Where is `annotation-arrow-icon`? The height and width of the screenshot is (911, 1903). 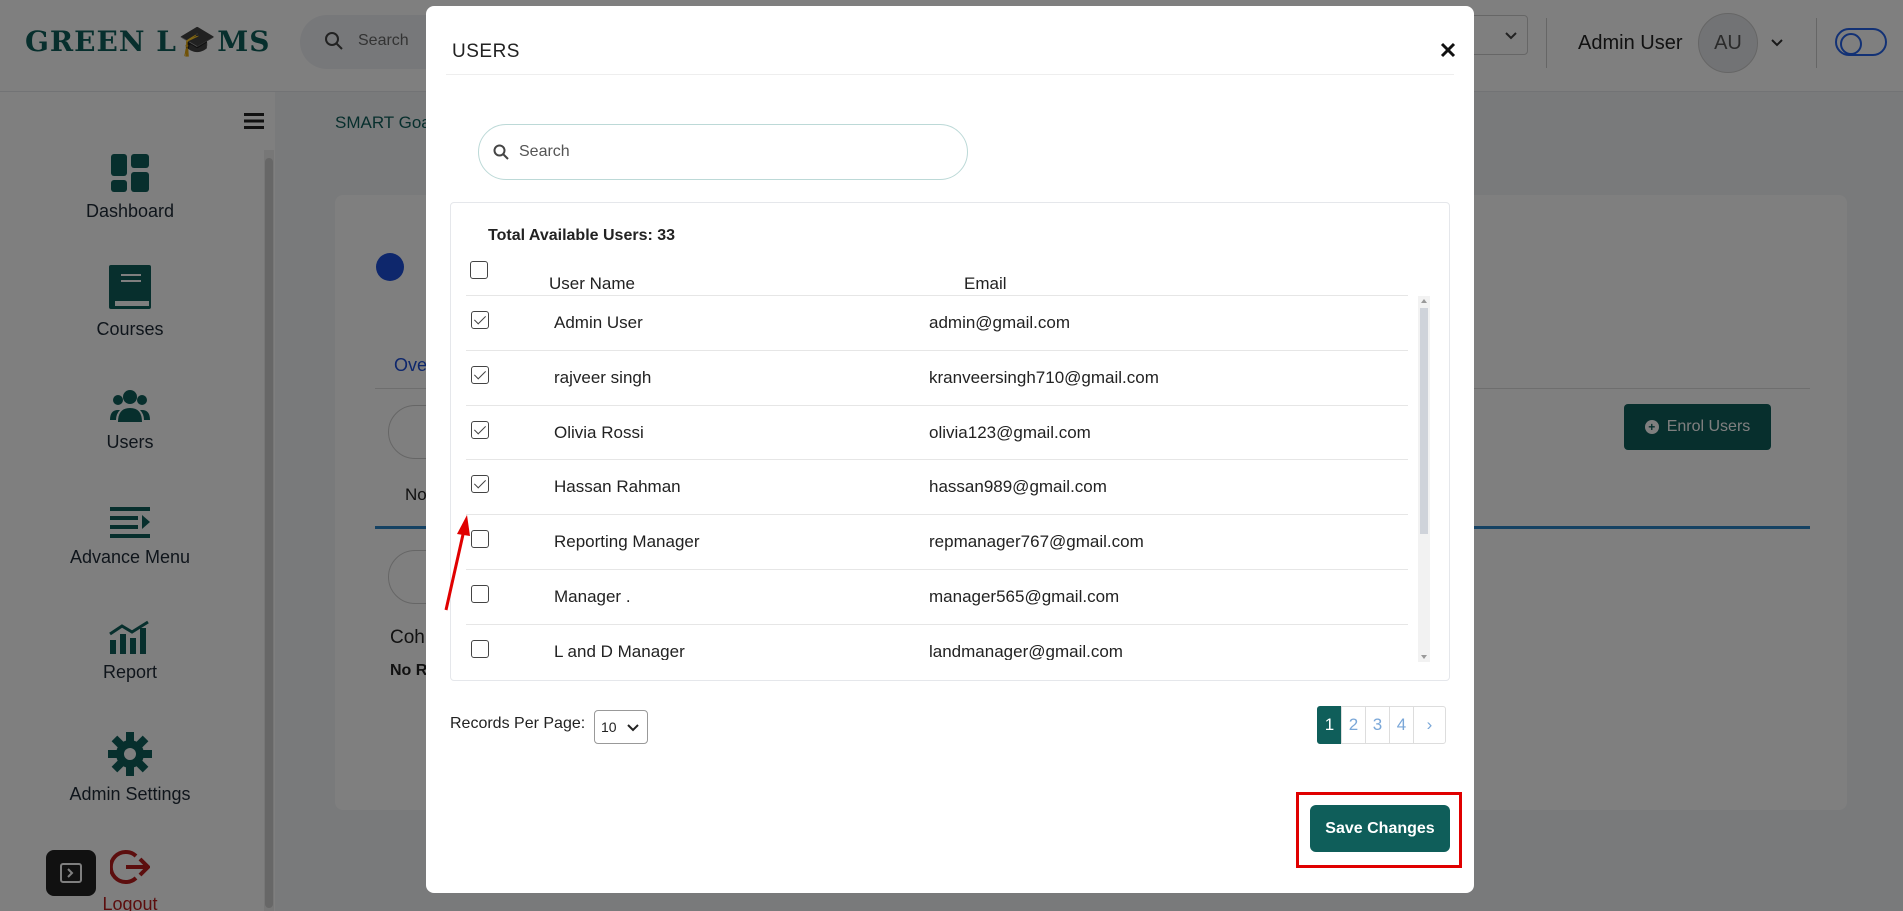 annotation-arrow-icon is located at coordinates (457, 563).